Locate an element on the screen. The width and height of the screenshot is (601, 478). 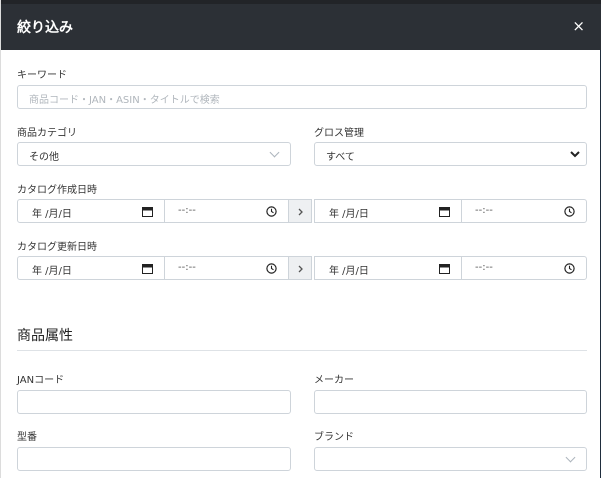
updated-from-time-input: --:-- is located at coordinates (226, 268).